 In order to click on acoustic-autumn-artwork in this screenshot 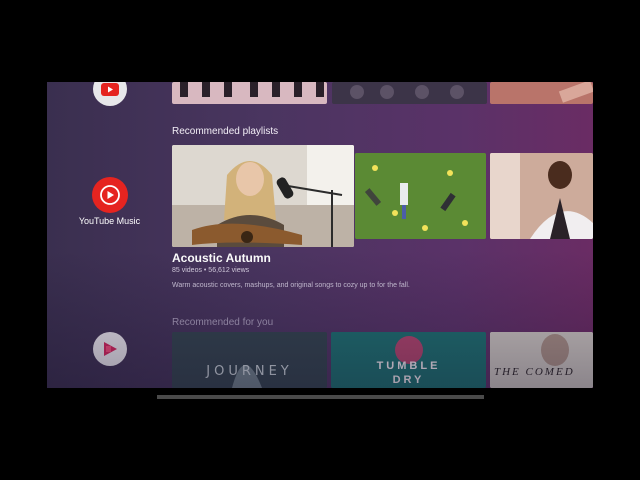, I will do `click(263, 196)`.